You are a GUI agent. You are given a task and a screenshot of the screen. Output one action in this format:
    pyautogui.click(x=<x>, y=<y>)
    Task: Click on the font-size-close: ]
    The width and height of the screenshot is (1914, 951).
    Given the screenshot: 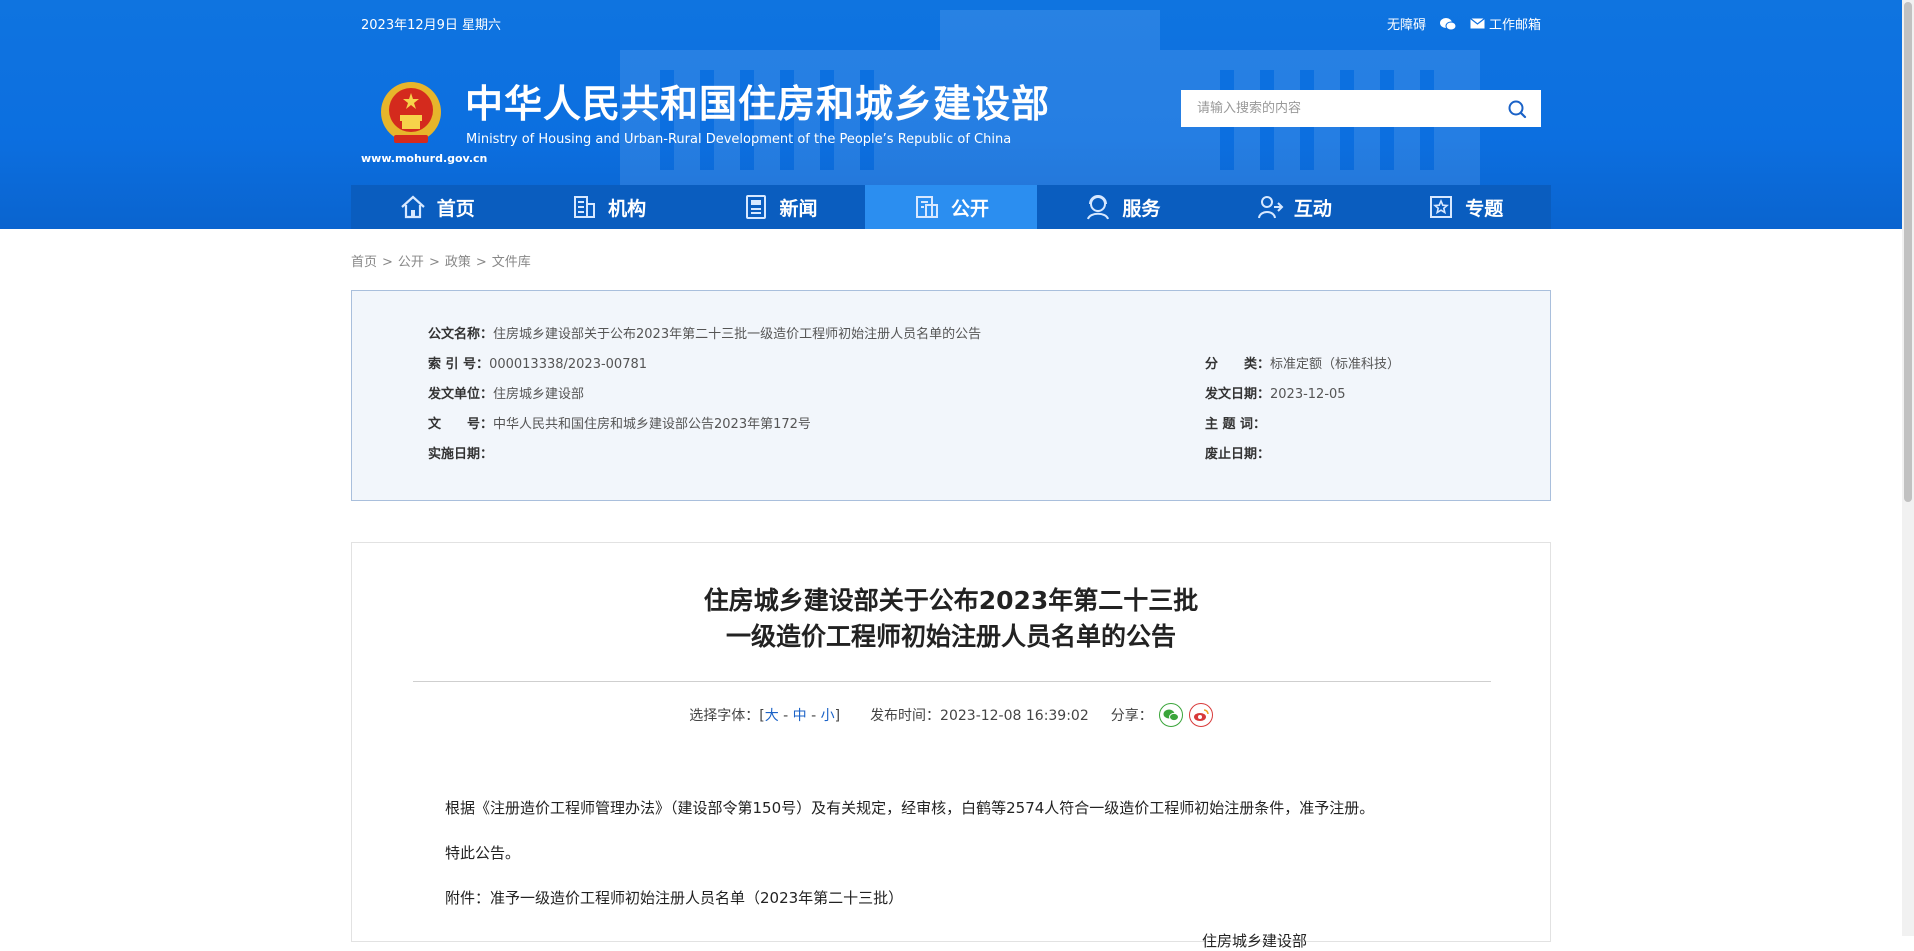 What is the action you would take?
    pyautogui.click(x=837, y=716)
    